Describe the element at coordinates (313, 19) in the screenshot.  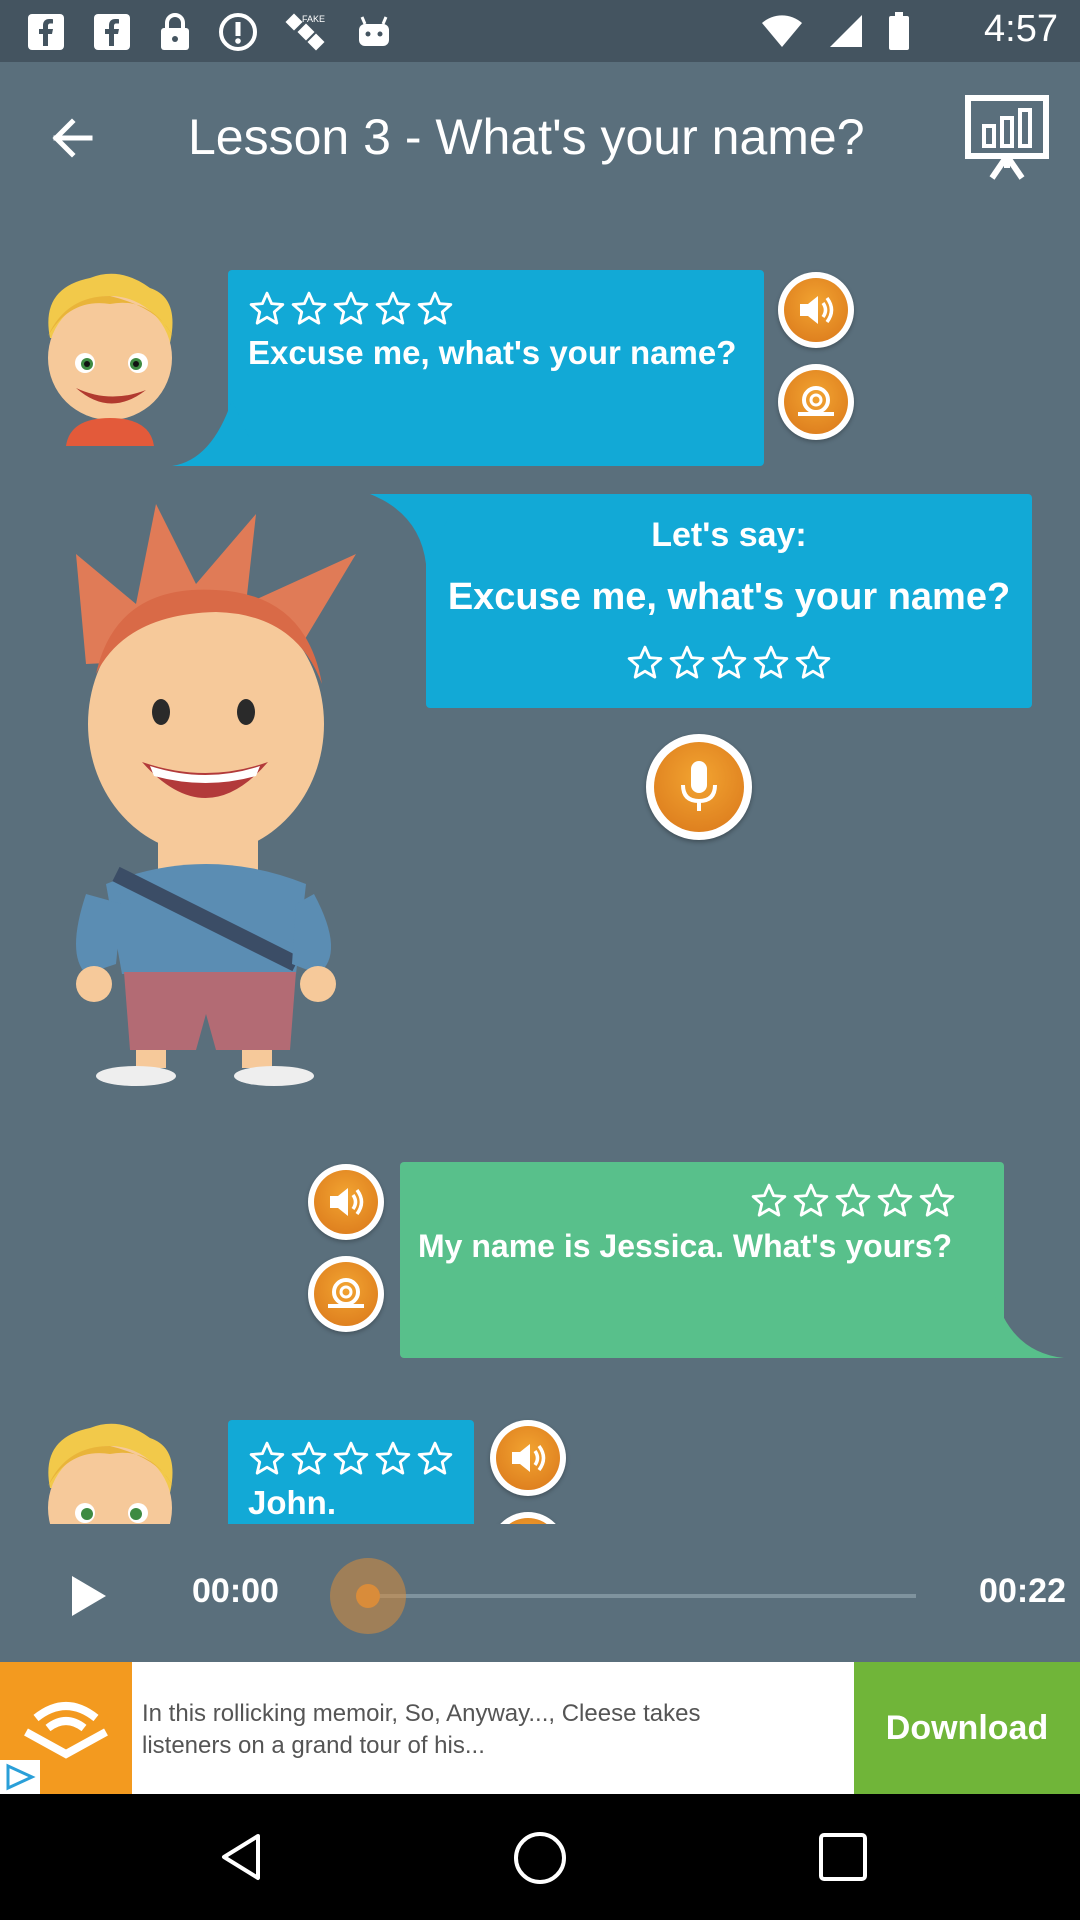
I see `svg-text: FAKE` at that location.